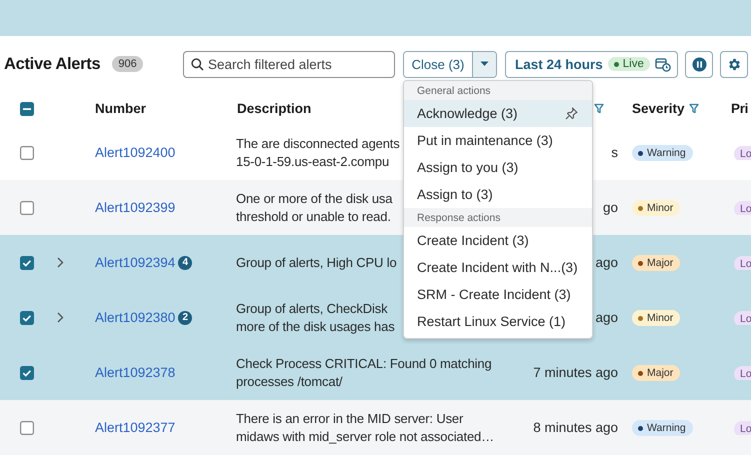 Image resolution: width=751 pixels, height=459 pixels. What do you see at coordinates (575, 427) in the screenshot?
I see `alert-time: 8 minutes ago` at bounding box center [575, 427].